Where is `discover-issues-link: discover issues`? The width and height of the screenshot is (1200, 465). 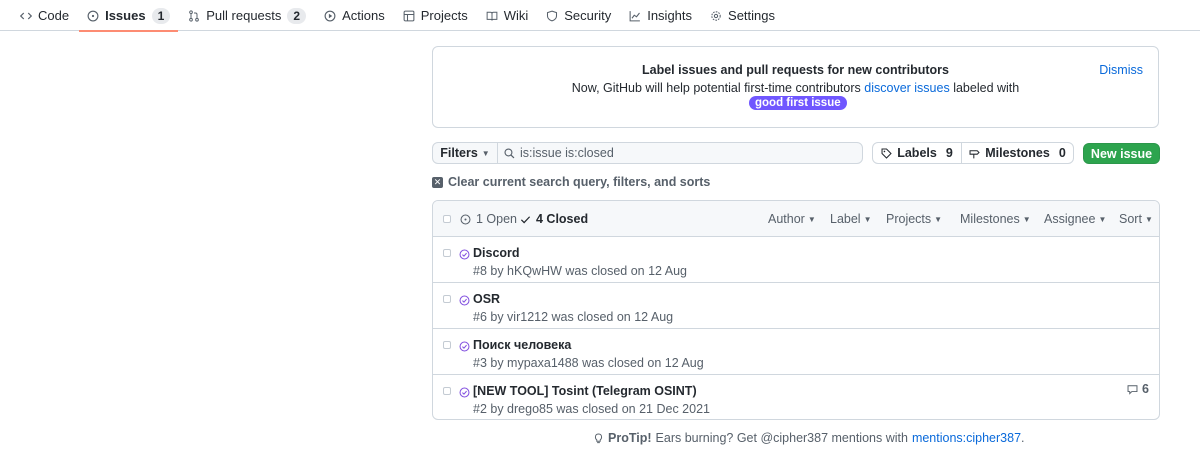
discover-issues-link: discover issues is located at coordinates (906, 88).